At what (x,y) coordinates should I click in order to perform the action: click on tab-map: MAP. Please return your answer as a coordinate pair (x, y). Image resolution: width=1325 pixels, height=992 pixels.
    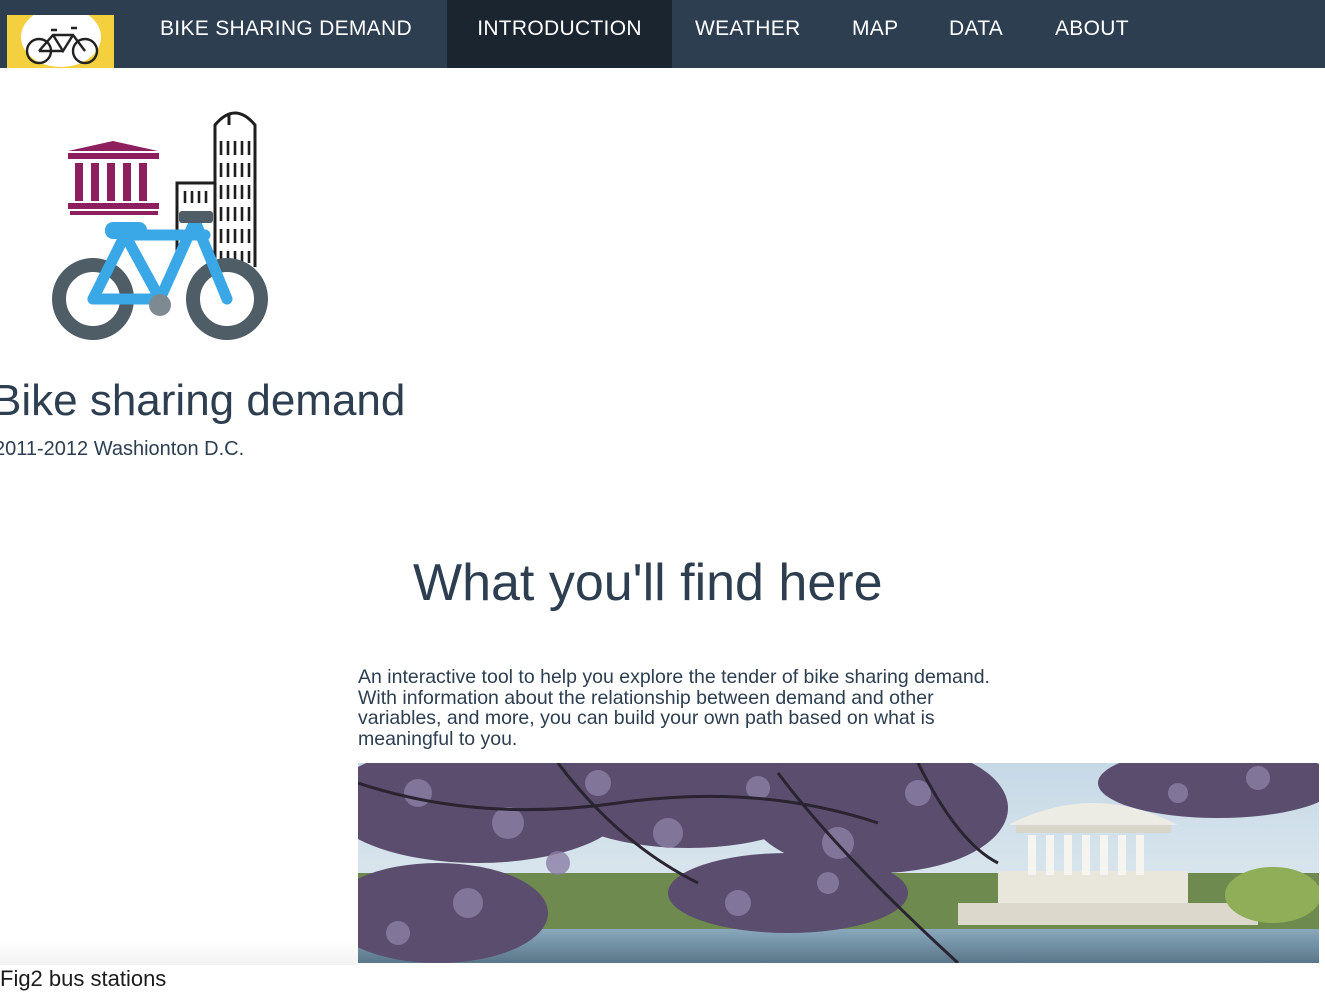
    Looking at the image, I should click on (875, 34).